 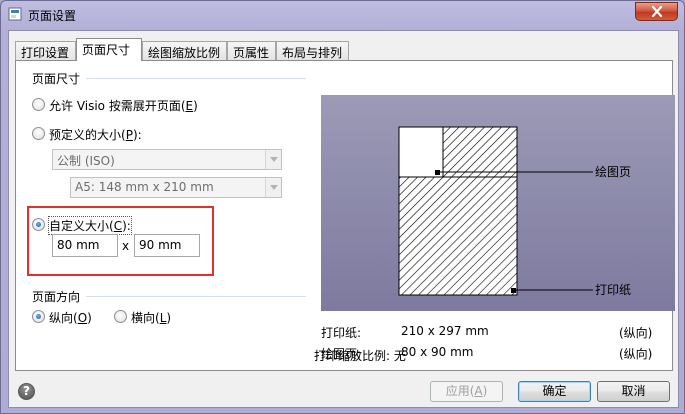 I want to click on label-text: 横向(, so click(x=145, y=318).